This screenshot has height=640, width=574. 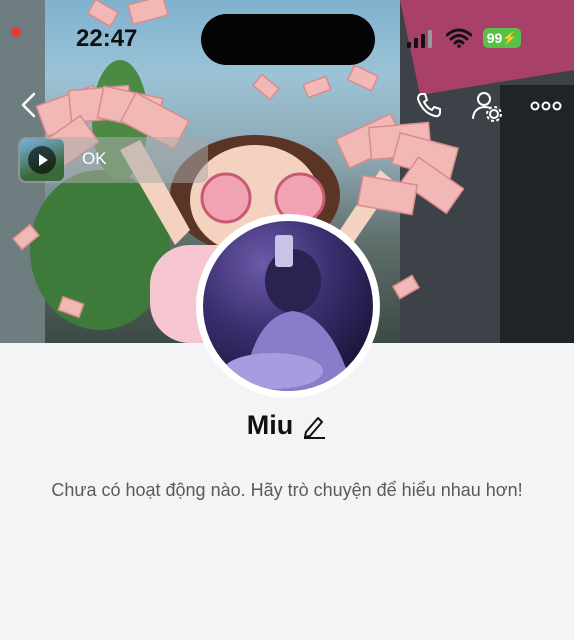 I want to click on status-time: 22:47, so click(x=107, y=38).